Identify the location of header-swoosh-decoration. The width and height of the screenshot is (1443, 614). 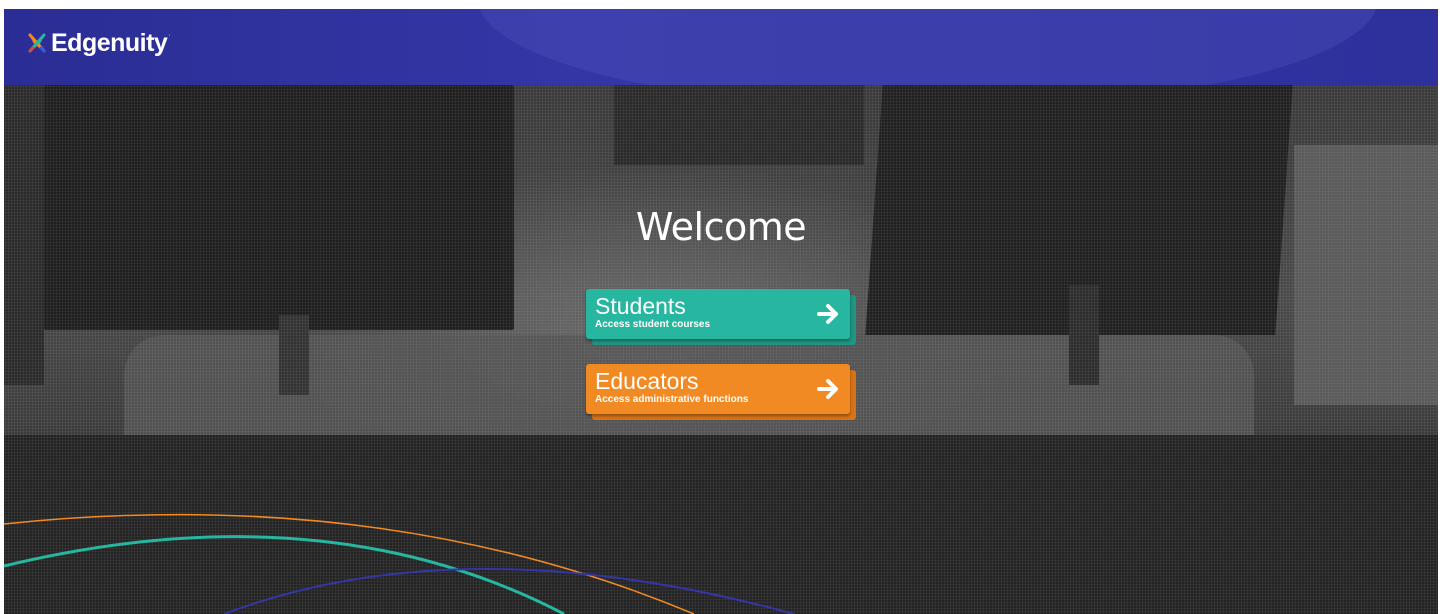
(928, 47).